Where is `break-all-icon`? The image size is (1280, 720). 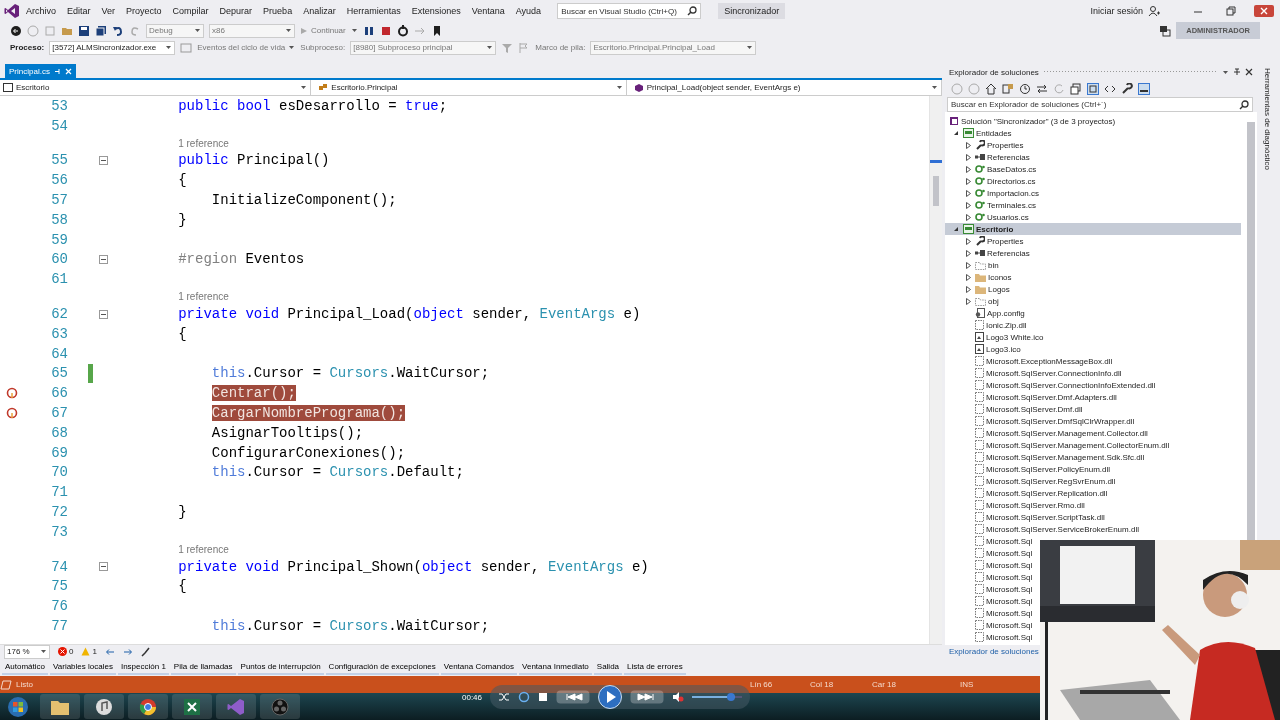
break-all-icon is located at coordinates (368, 30).